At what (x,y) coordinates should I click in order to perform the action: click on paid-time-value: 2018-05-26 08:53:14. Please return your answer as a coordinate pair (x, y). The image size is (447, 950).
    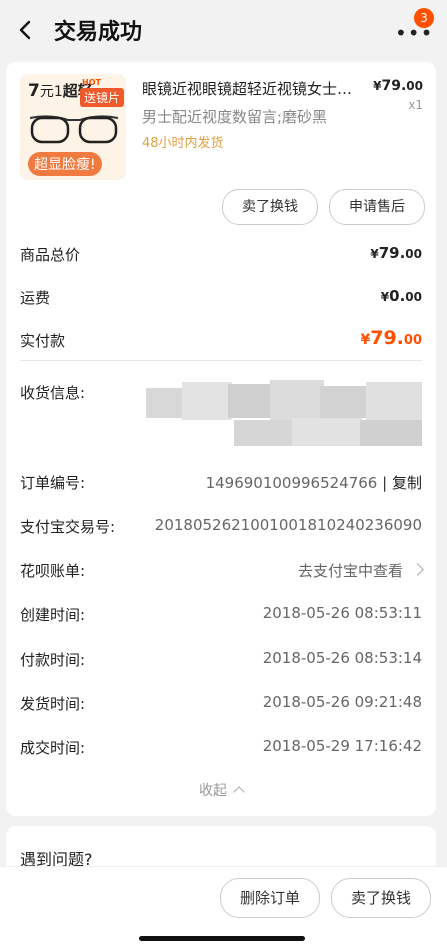
    Looking at the image, I should click on (342, 658).